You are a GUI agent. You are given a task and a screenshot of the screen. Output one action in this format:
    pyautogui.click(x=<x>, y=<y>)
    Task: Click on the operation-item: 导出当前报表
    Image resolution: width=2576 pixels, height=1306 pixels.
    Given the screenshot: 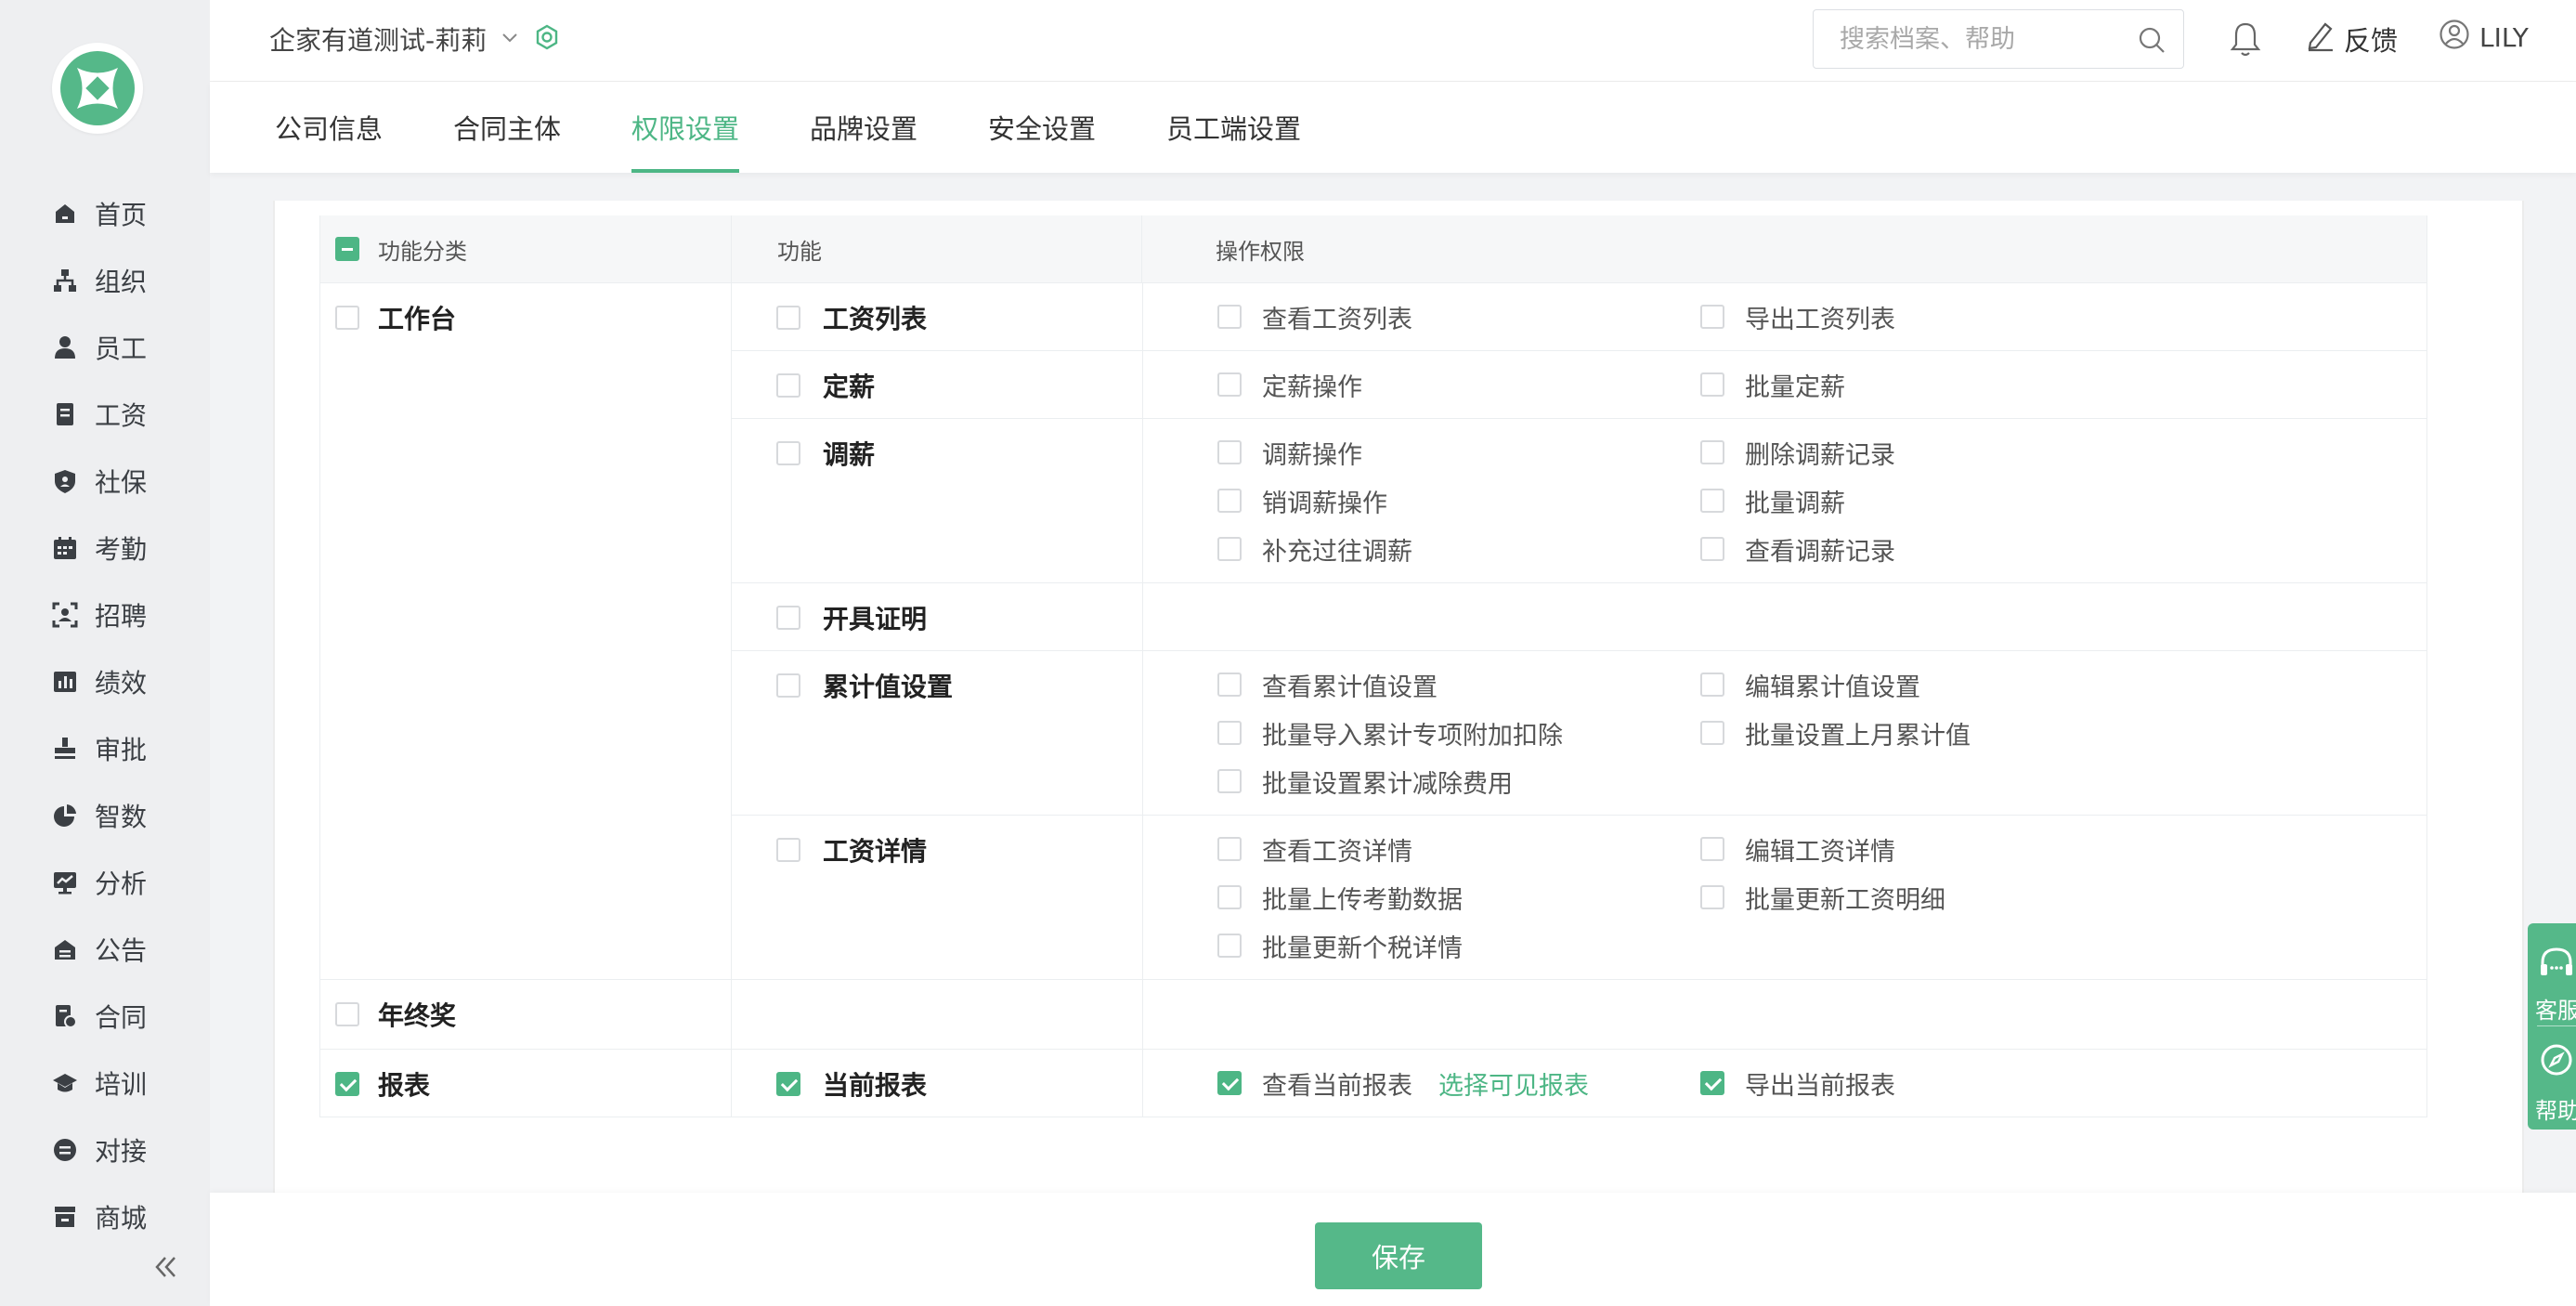 What is the action you would take?
    pyautogui.click(x=1941, y=1083)
    